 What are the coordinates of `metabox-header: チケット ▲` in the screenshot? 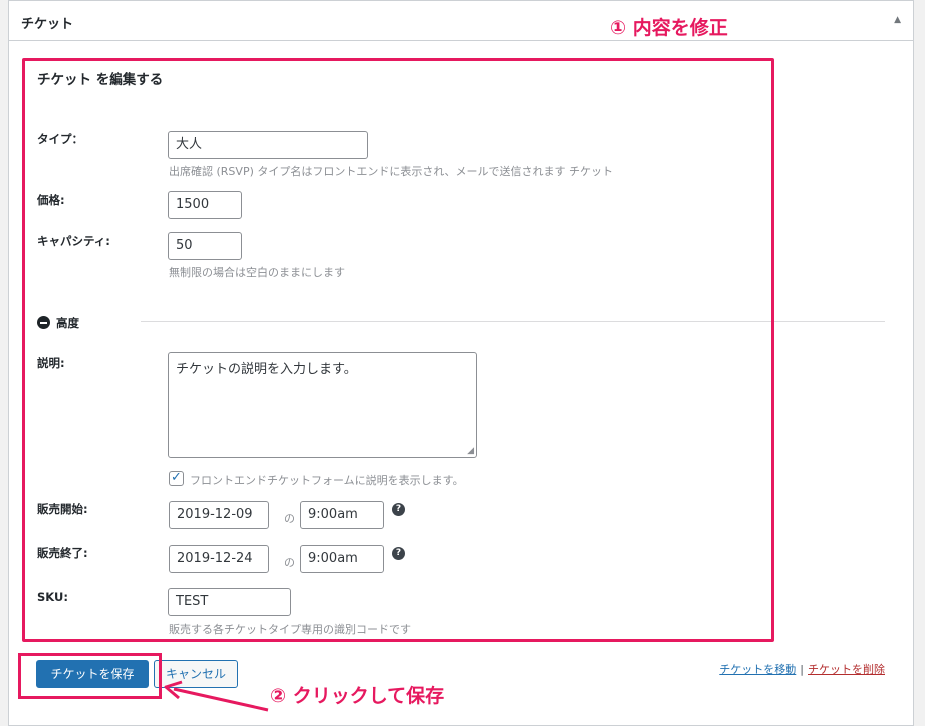 It's located at (461, 21).